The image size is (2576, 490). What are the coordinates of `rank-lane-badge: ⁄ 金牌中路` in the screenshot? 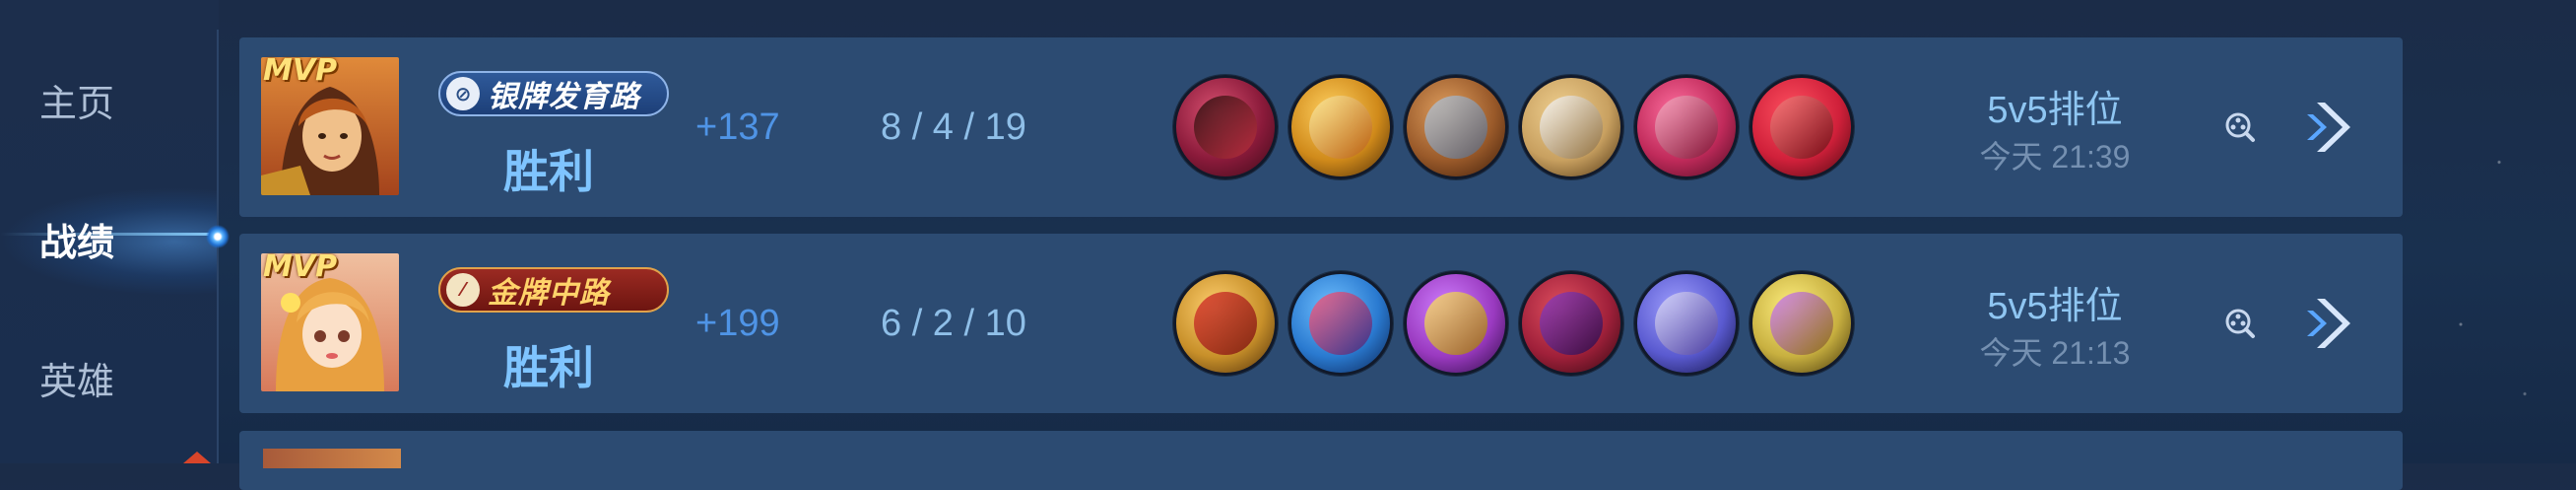 It's located at (553, 290).